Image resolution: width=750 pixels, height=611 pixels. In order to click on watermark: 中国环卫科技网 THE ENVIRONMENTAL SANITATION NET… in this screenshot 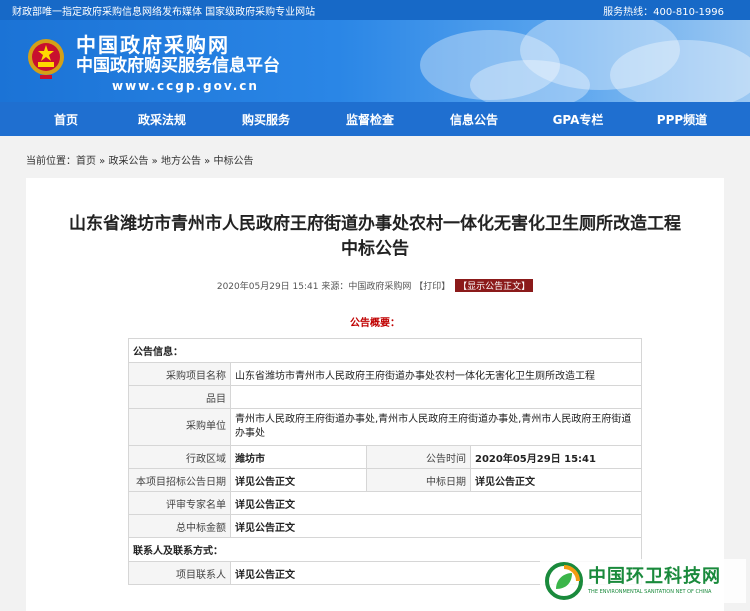, I will do `click(643, 581)`.